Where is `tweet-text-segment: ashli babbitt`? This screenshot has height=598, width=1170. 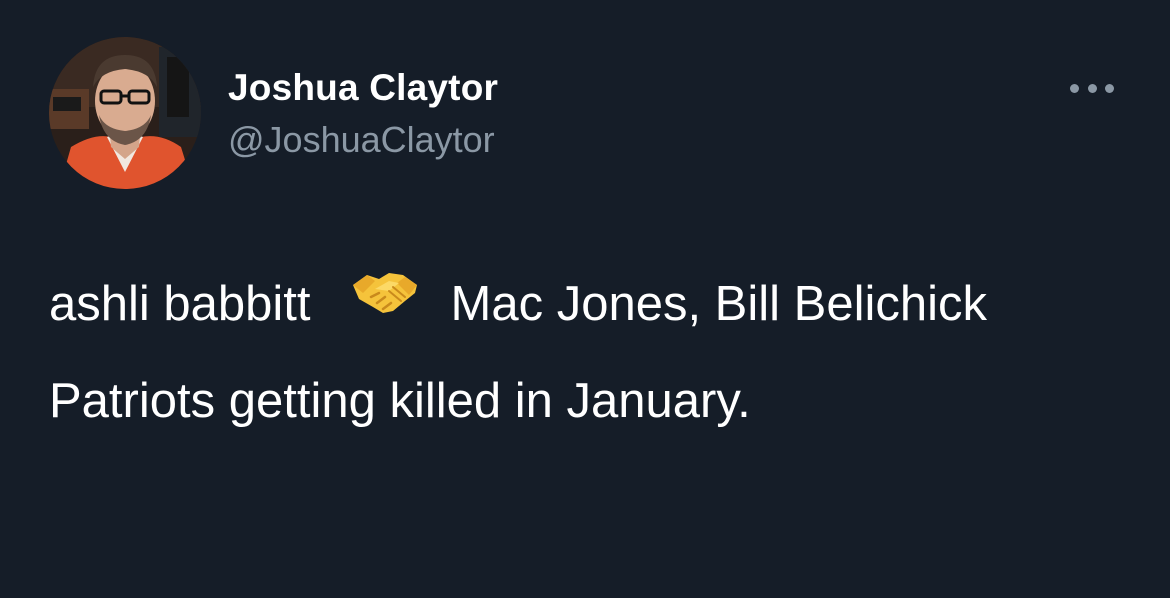
tweet-text-segment: ashli babbitt is located at coordinates (180, 304).